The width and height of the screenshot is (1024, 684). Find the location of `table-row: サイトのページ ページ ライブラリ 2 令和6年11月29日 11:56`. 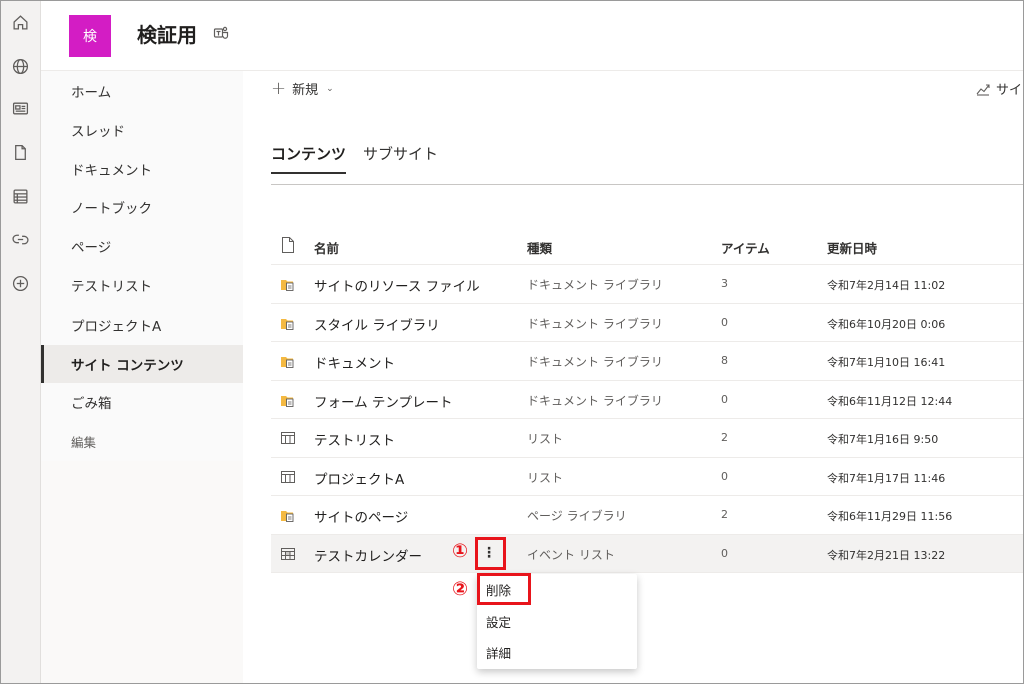

table-row: サイトのページ ページ ライブラリ 2 令和6年11月29日 11:56 is located at coordinates (647, 515).